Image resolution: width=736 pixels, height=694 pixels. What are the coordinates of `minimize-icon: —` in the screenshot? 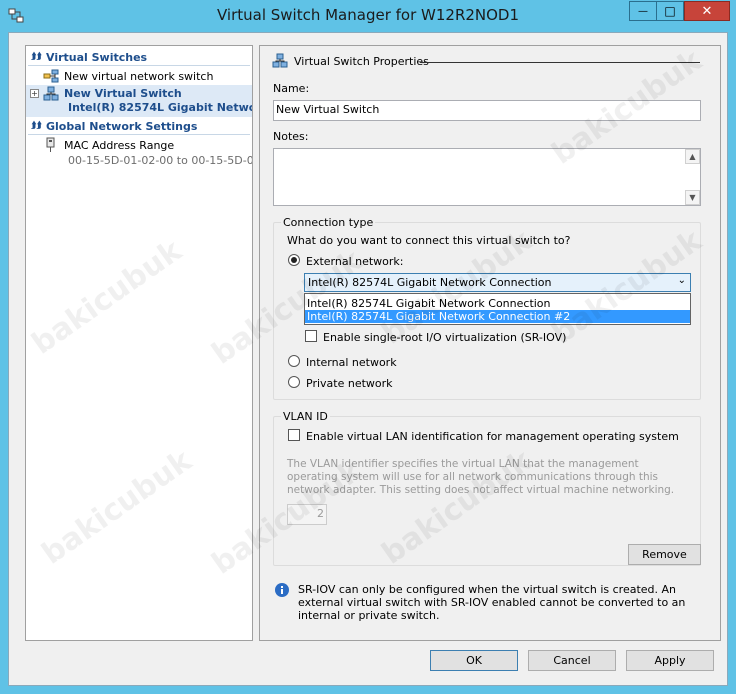 It's located at (643, 11).